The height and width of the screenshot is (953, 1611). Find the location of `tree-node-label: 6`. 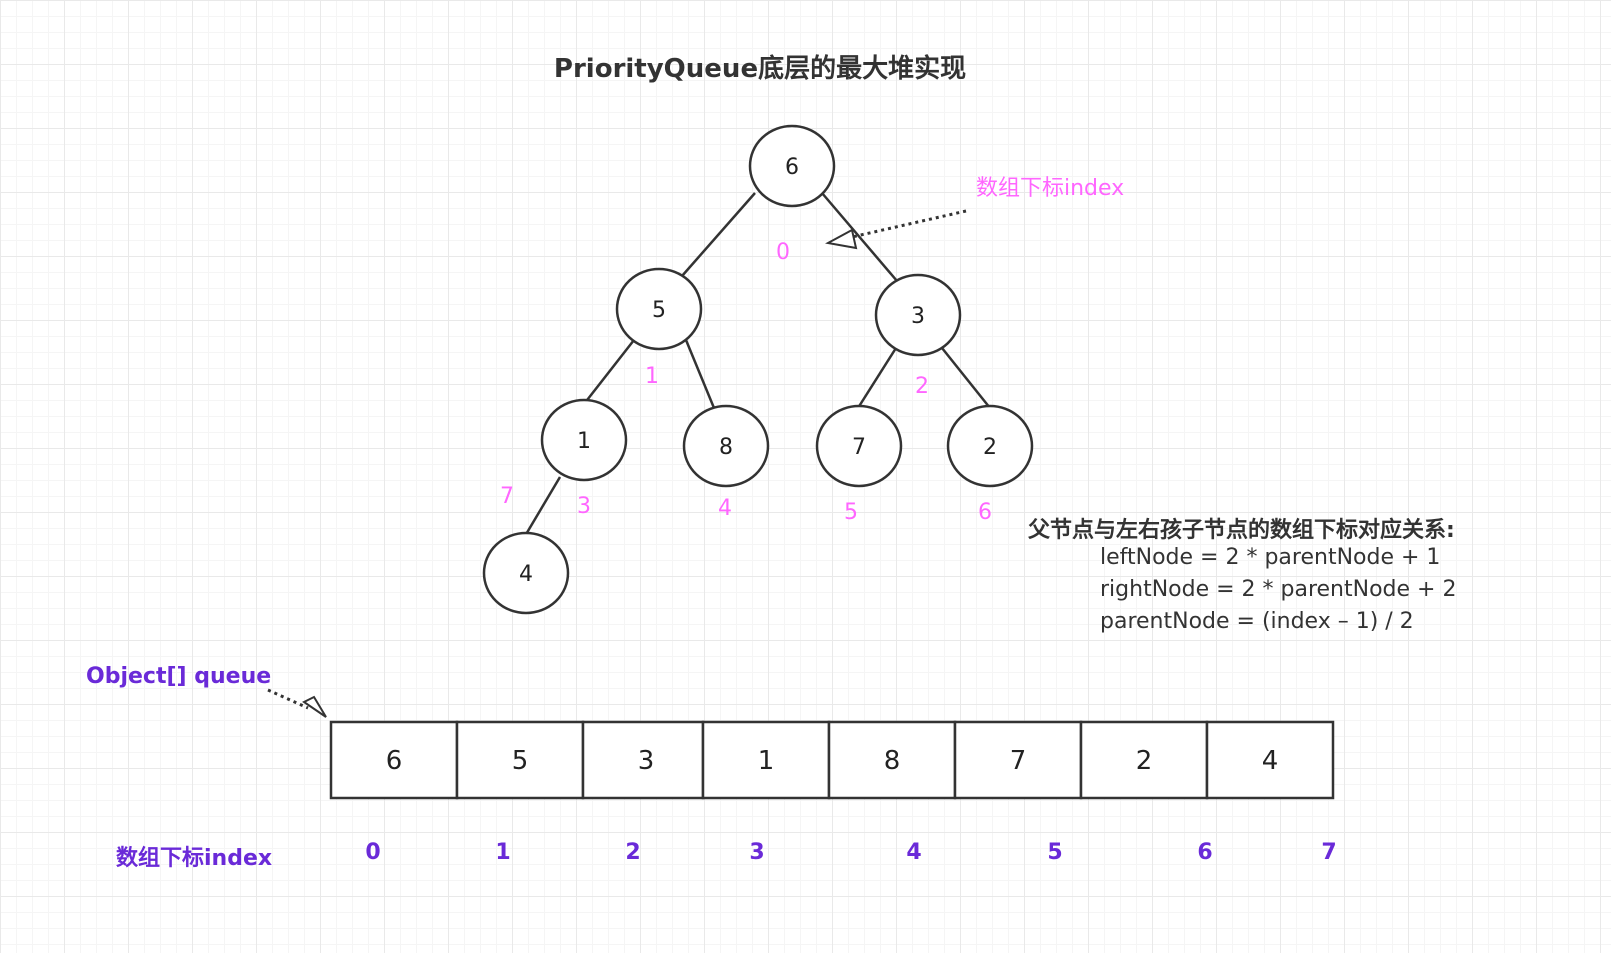

tree-node-label: 6 is located at coordinates (792, 167).